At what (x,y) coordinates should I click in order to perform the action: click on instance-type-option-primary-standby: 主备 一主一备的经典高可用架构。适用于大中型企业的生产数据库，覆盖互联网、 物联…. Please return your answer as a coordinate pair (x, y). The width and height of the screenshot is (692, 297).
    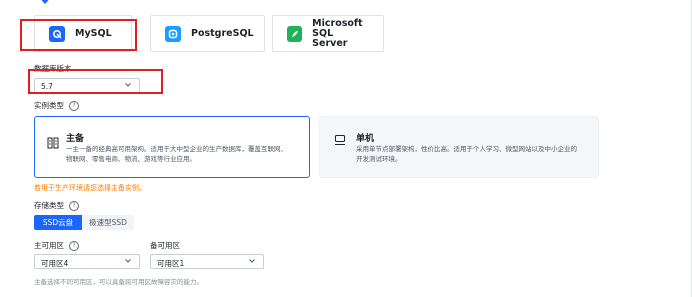
    Looking at the image, I should click on (172, 147).